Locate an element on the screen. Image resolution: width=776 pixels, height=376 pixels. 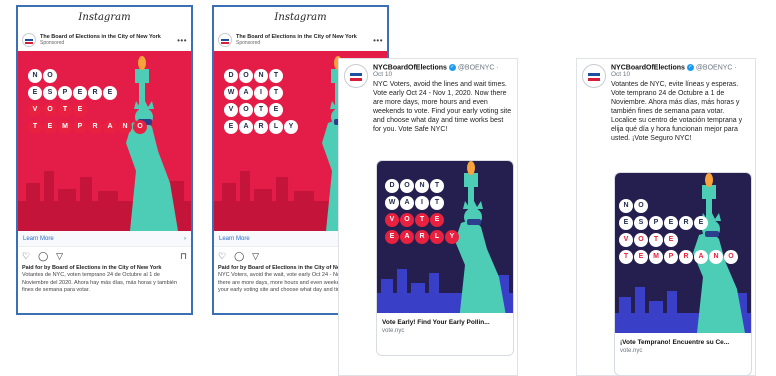
sponsored-label: Sponsored is located at coordinates (248, 43).